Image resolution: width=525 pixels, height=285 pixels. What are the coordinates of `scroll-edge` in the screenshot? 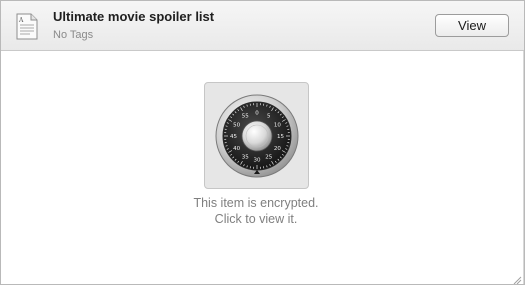 It's located at (523, 167).